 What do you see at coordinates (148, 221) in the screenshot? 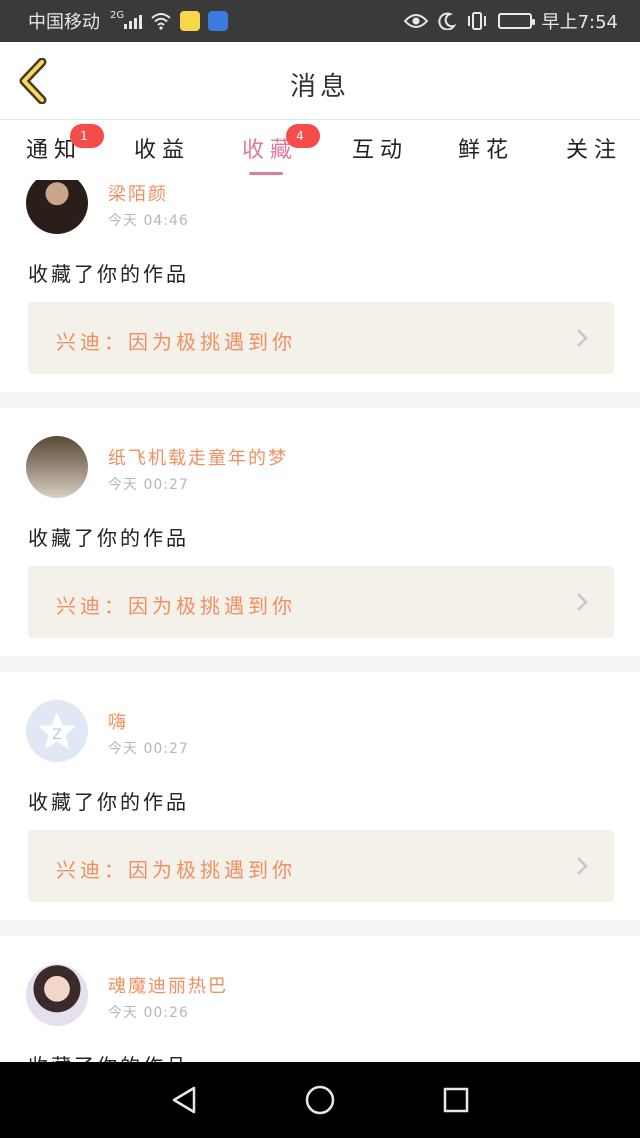
I see `message-time: 今天 04:46` at bounding box center [148, 221].